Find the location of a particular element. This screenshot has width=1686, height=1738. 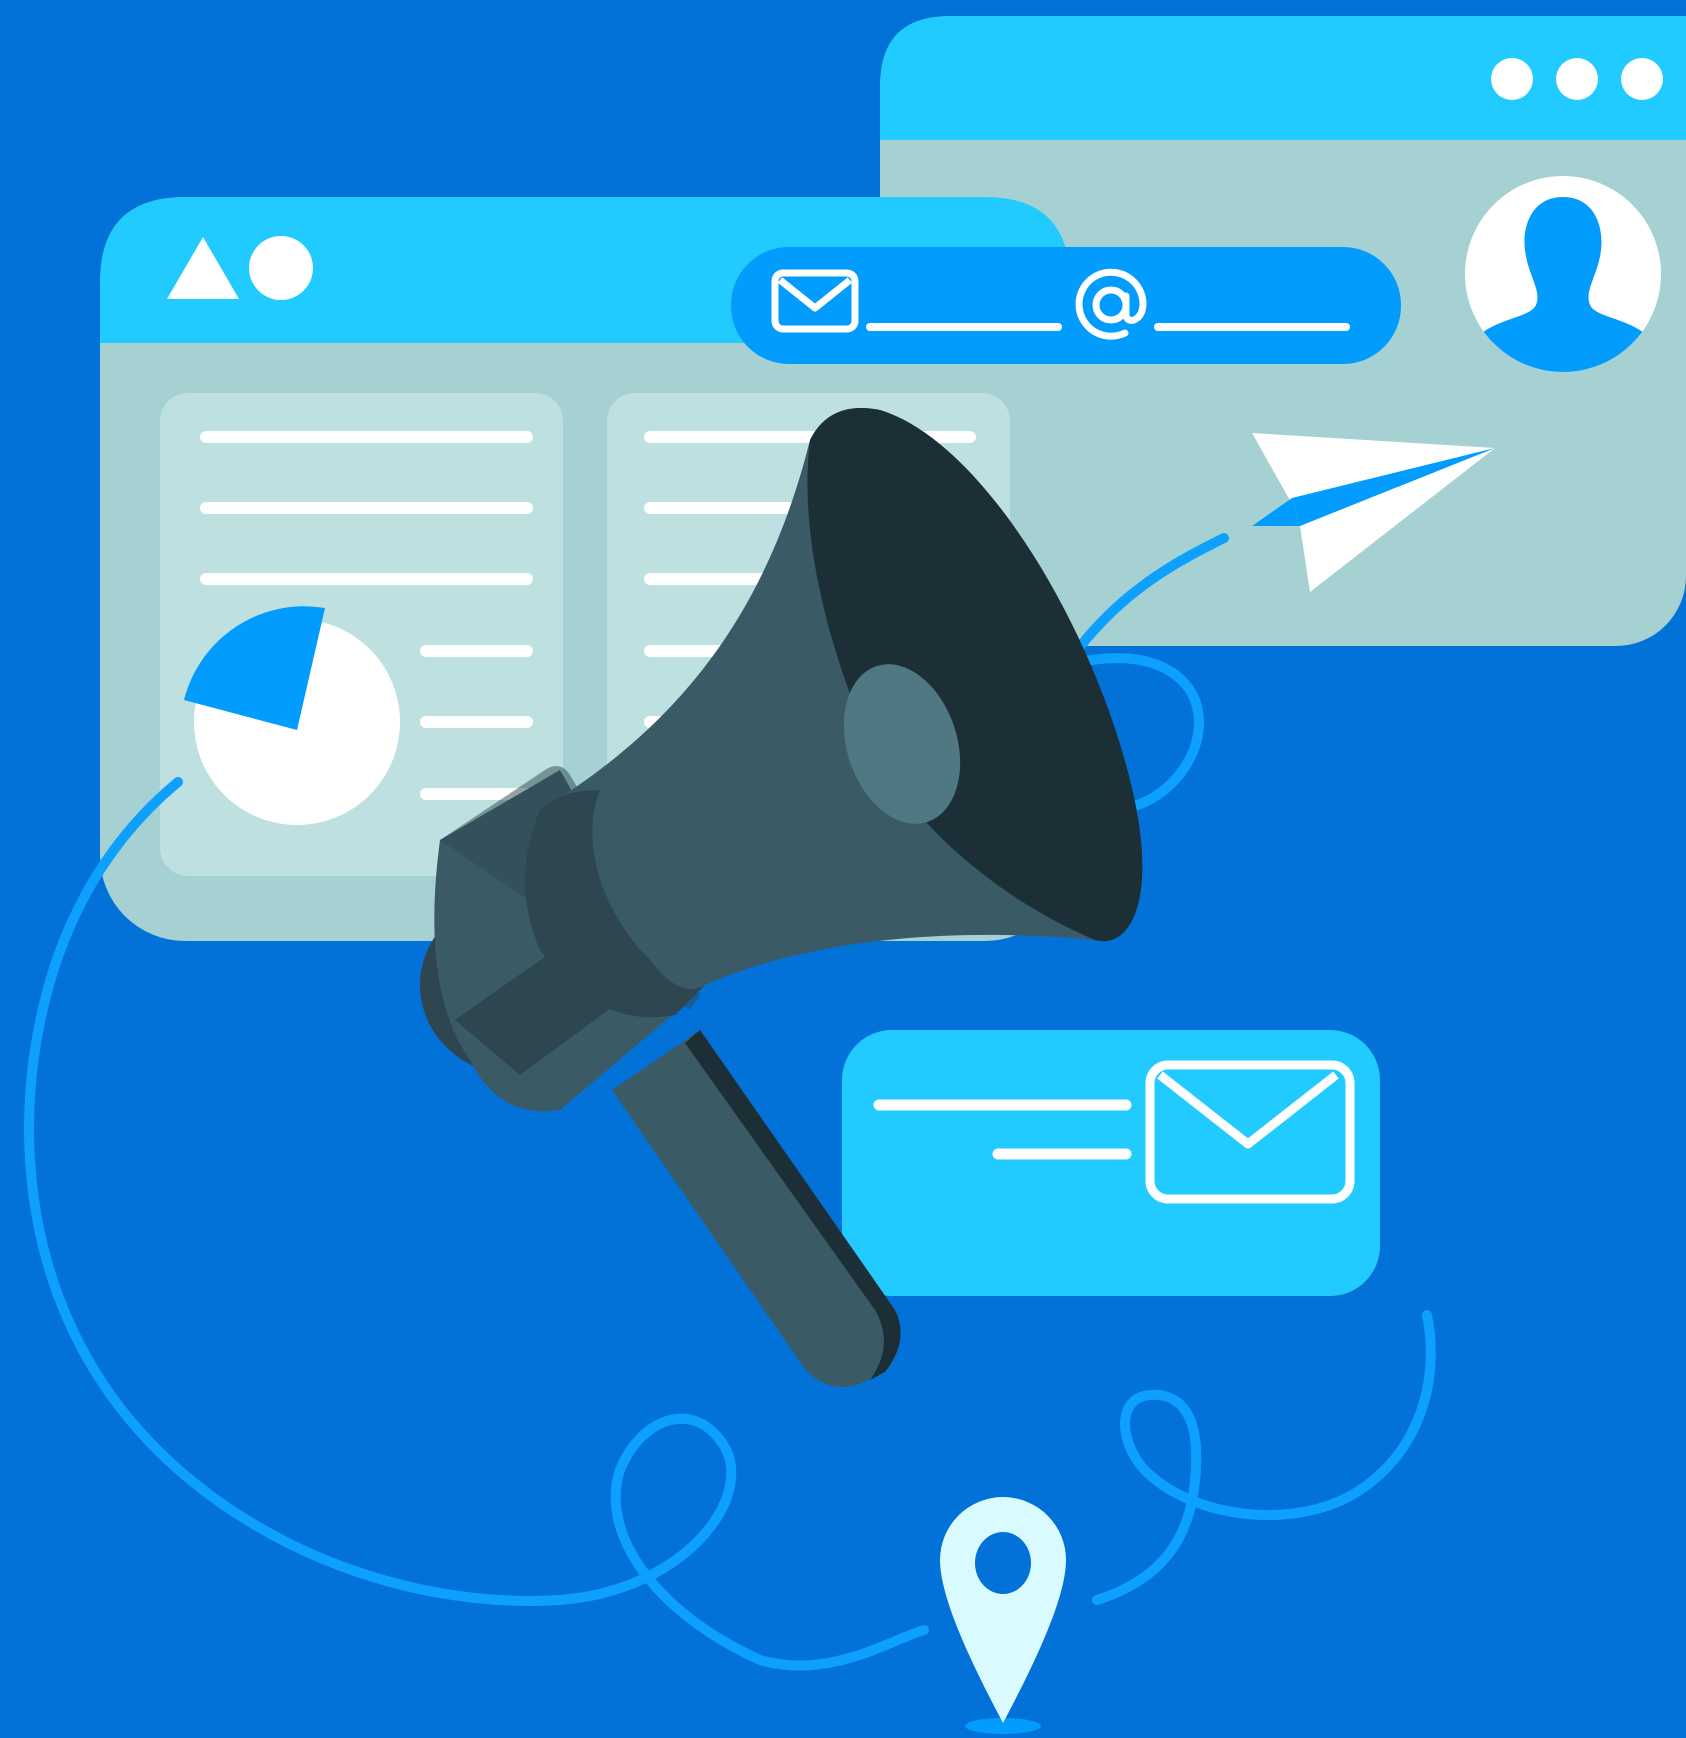

message-card is located at coordinates (1111, 1163).